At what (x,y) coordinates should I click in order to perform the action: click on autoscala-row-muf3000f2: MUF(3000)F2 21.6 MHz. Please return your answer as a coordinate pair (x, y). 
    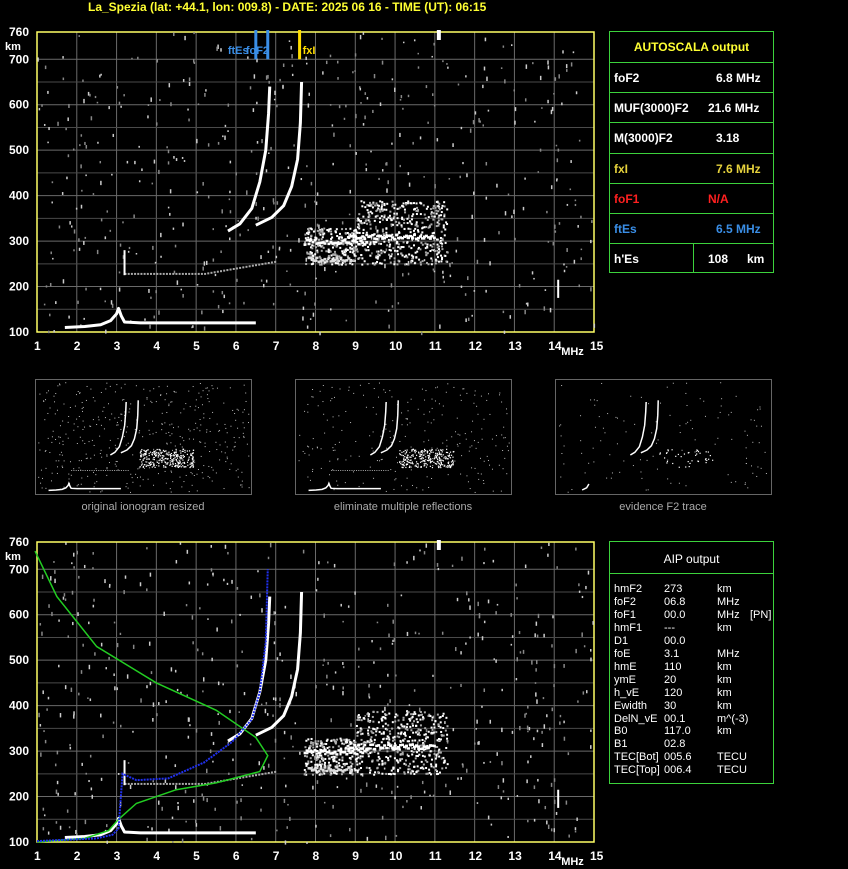
    Looking at the image, I should click on (691, 107).